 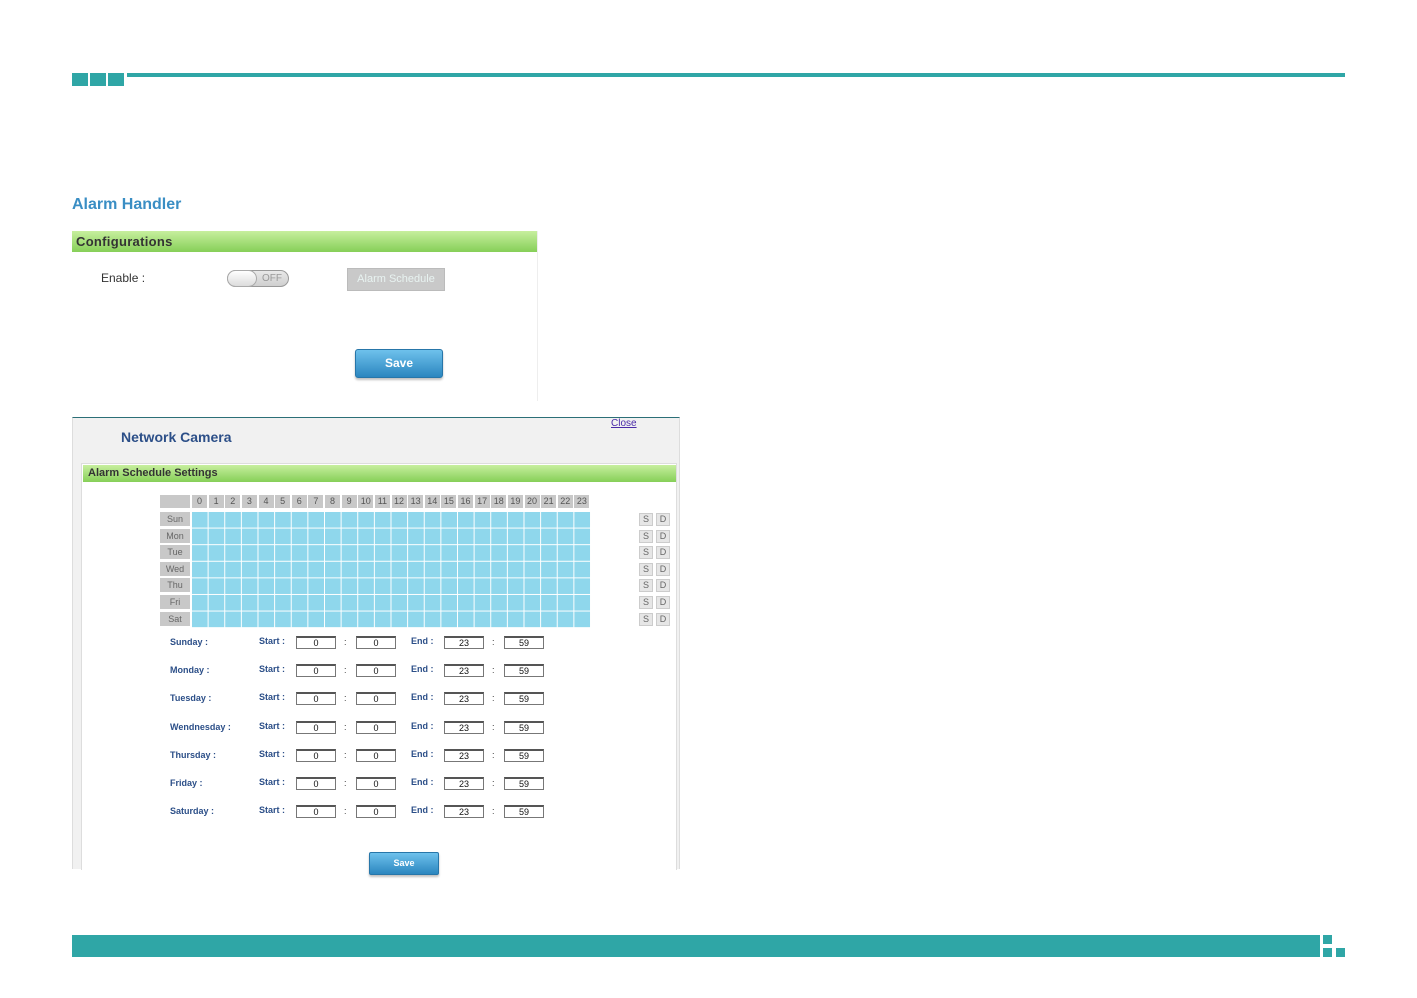 I want to click on day-header-cell: Sat, so click(x=175, y=618).